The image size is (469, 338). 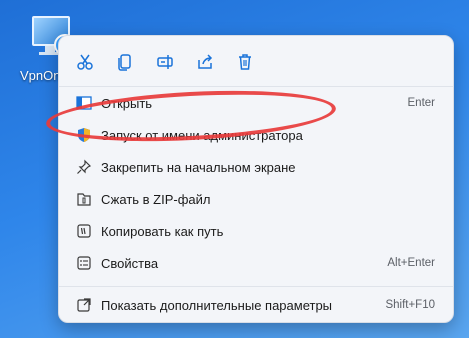 What do you see at coordinates (130, 263) in the screenshot?
I see `menu-item-label: Свойства` at bounding box center [130, 263].